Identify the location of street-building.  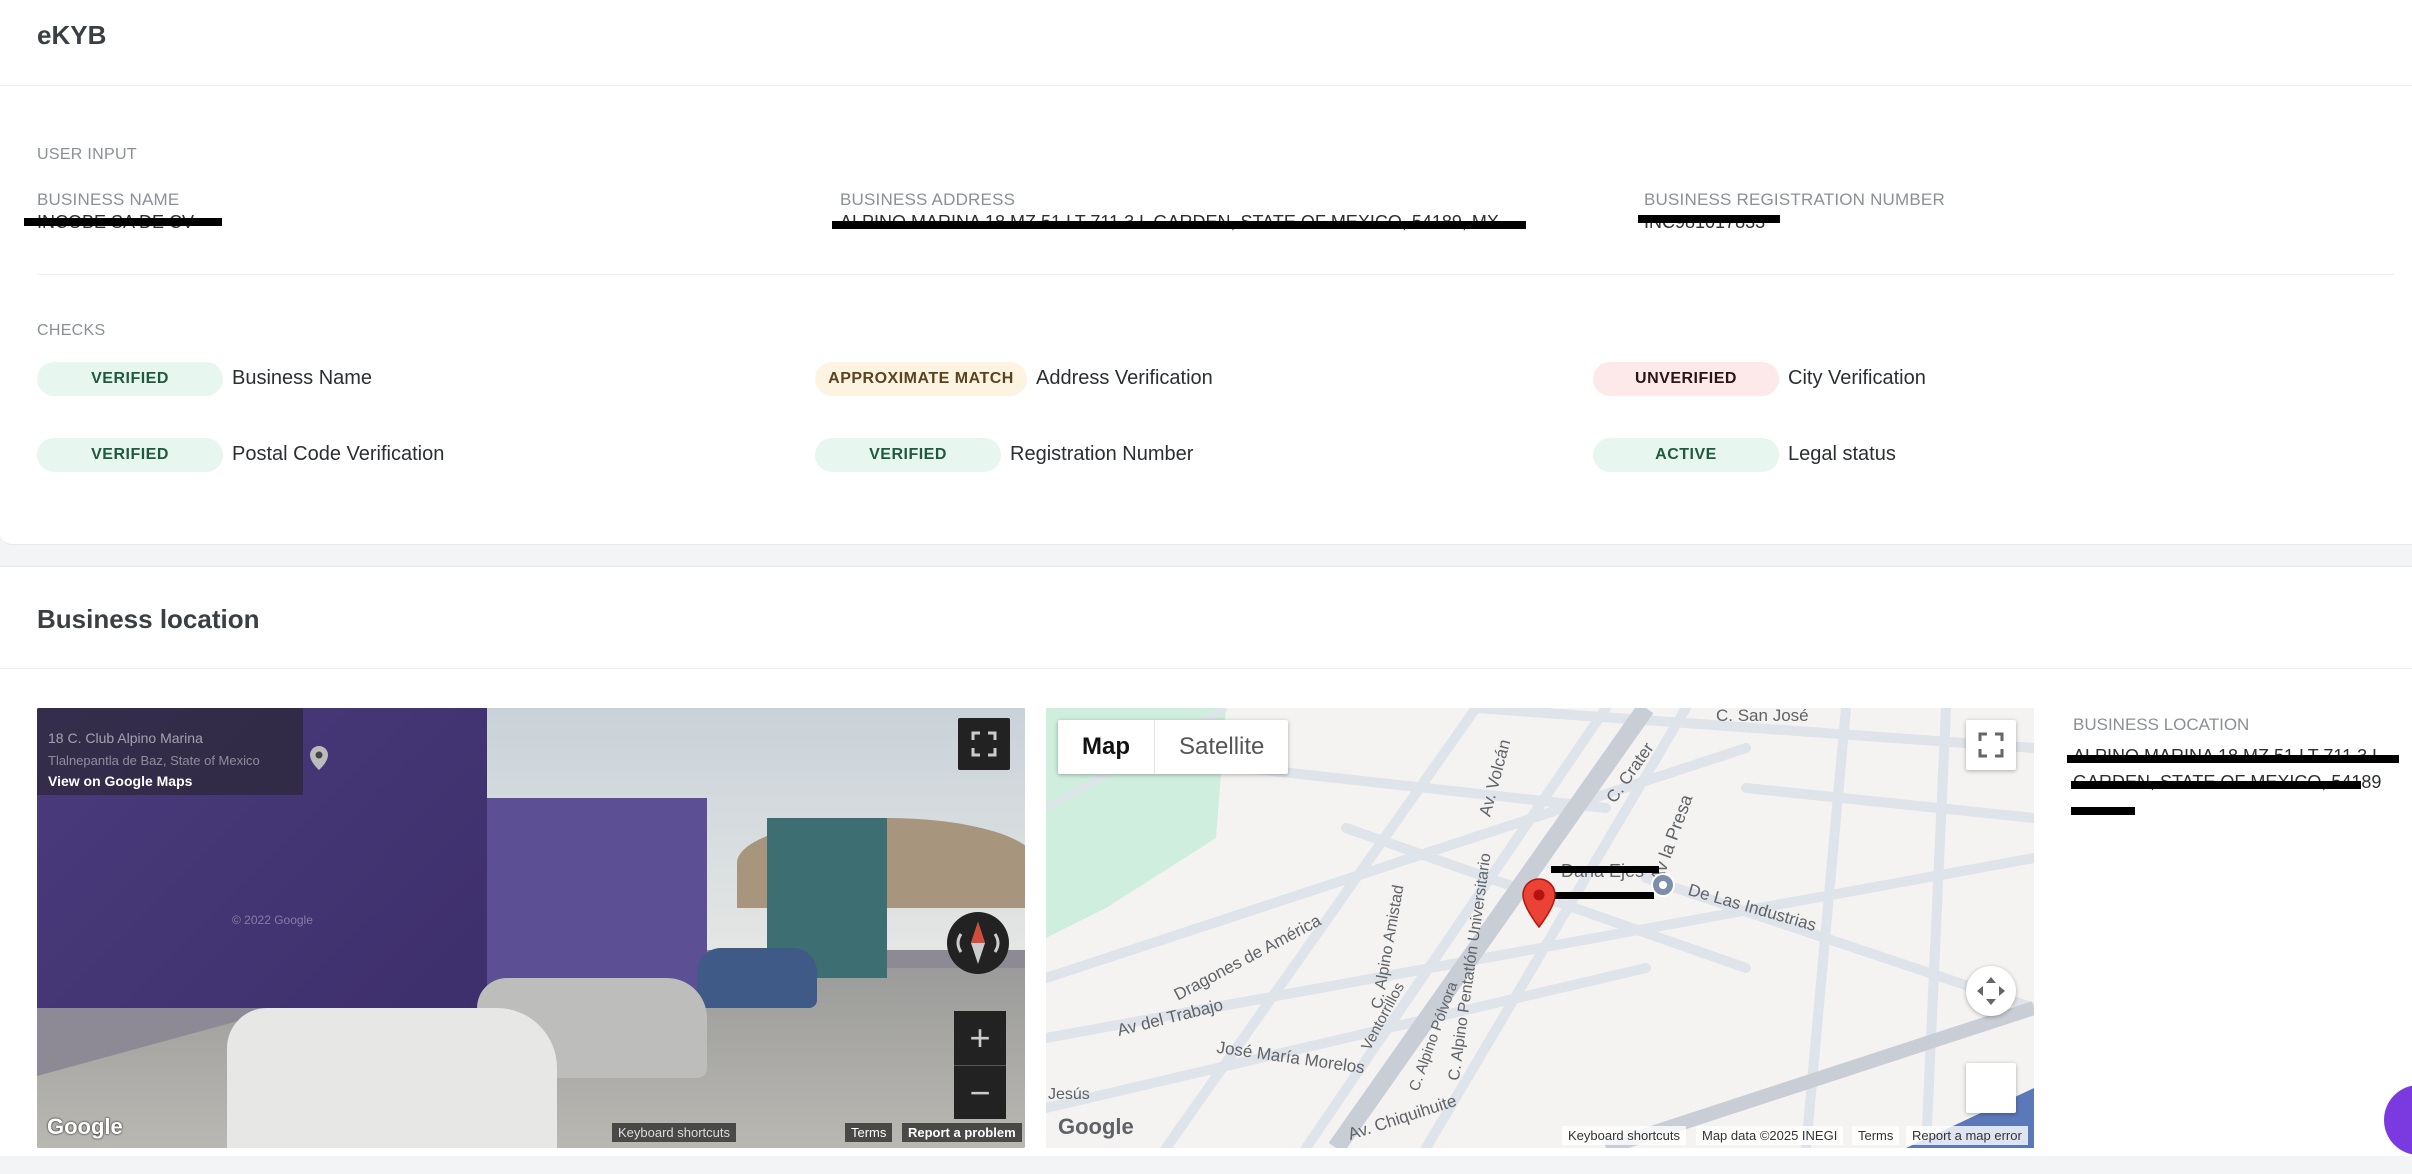
(597, 898).